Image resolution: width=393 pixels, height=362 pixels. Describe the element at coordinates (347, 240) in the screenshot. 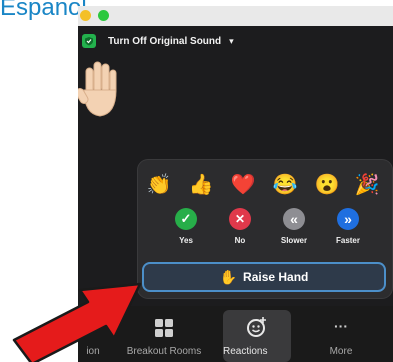

I see `faster-label: Faster` at that location.